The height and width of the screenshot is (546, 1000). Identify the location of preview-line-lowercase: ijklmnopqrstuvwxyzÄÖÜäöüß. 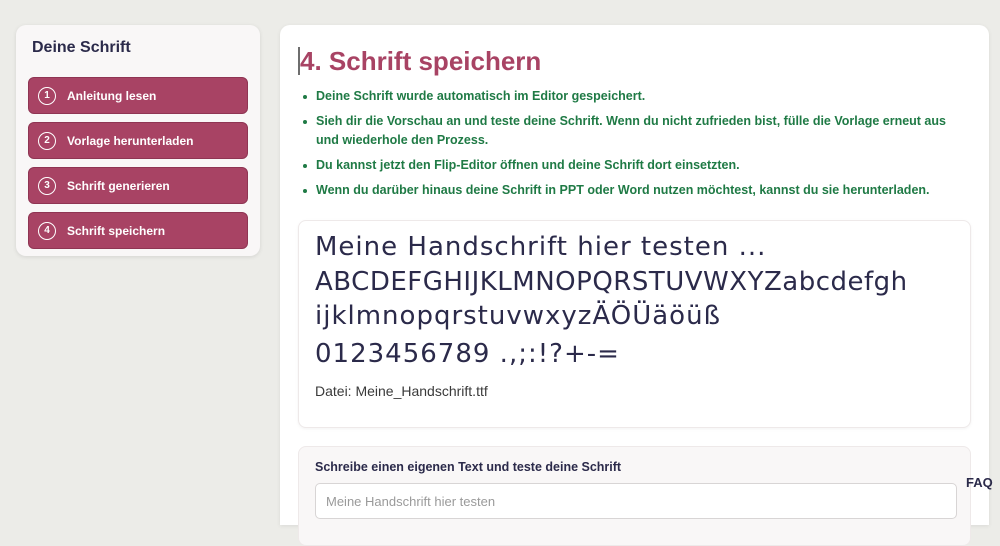
(518, 316).